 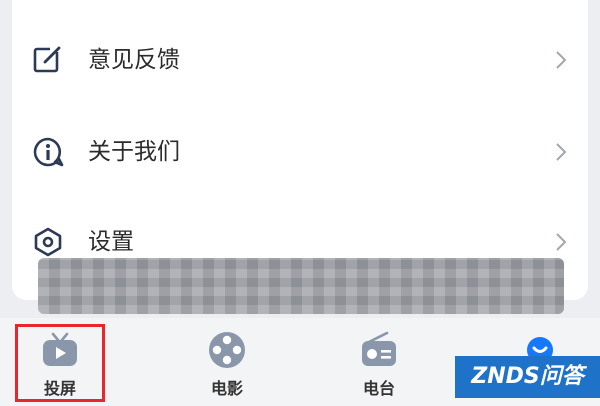 What do you see at coordinates (300, 60) in the screenshot?
I see `menu-item-feedback: 意见反馈` at bounding box center [300, 60].